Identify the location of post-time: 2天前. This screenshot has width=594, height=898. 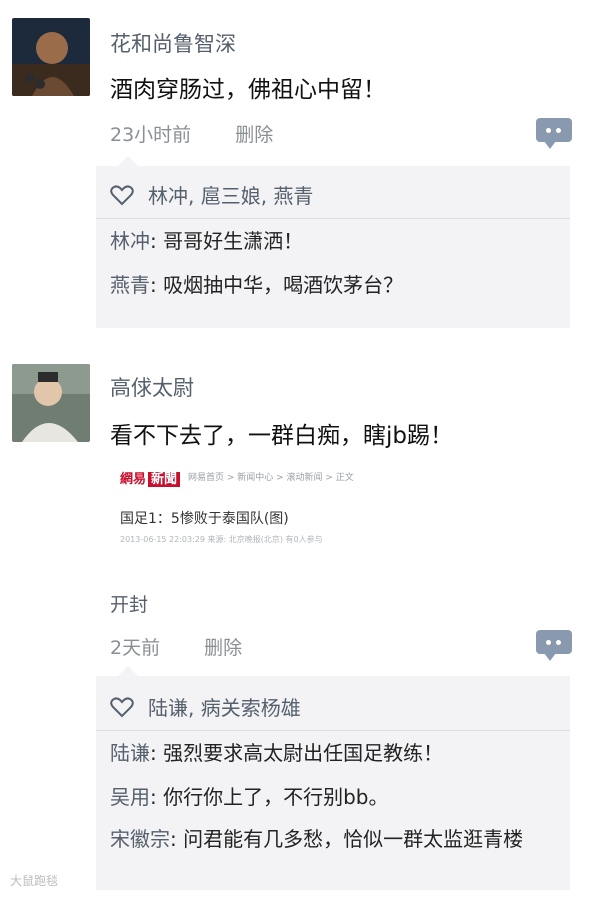
(135, 648).